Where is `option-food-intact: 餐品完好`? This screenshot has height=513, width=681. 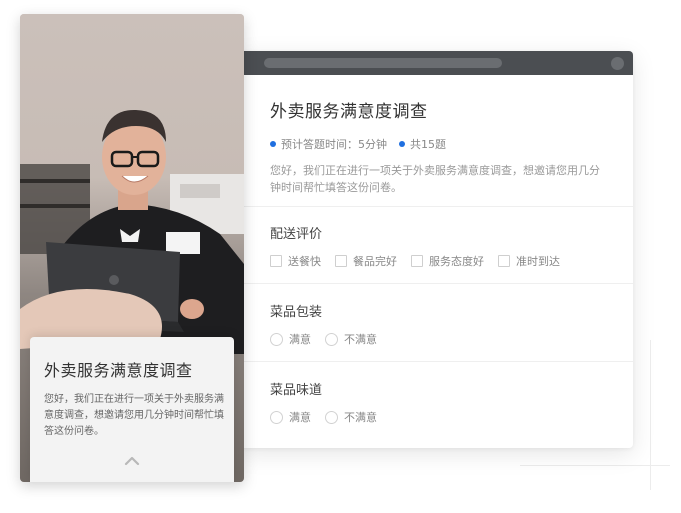
option-food-intact: 餐品完好 is located at coordinates (366, 261).